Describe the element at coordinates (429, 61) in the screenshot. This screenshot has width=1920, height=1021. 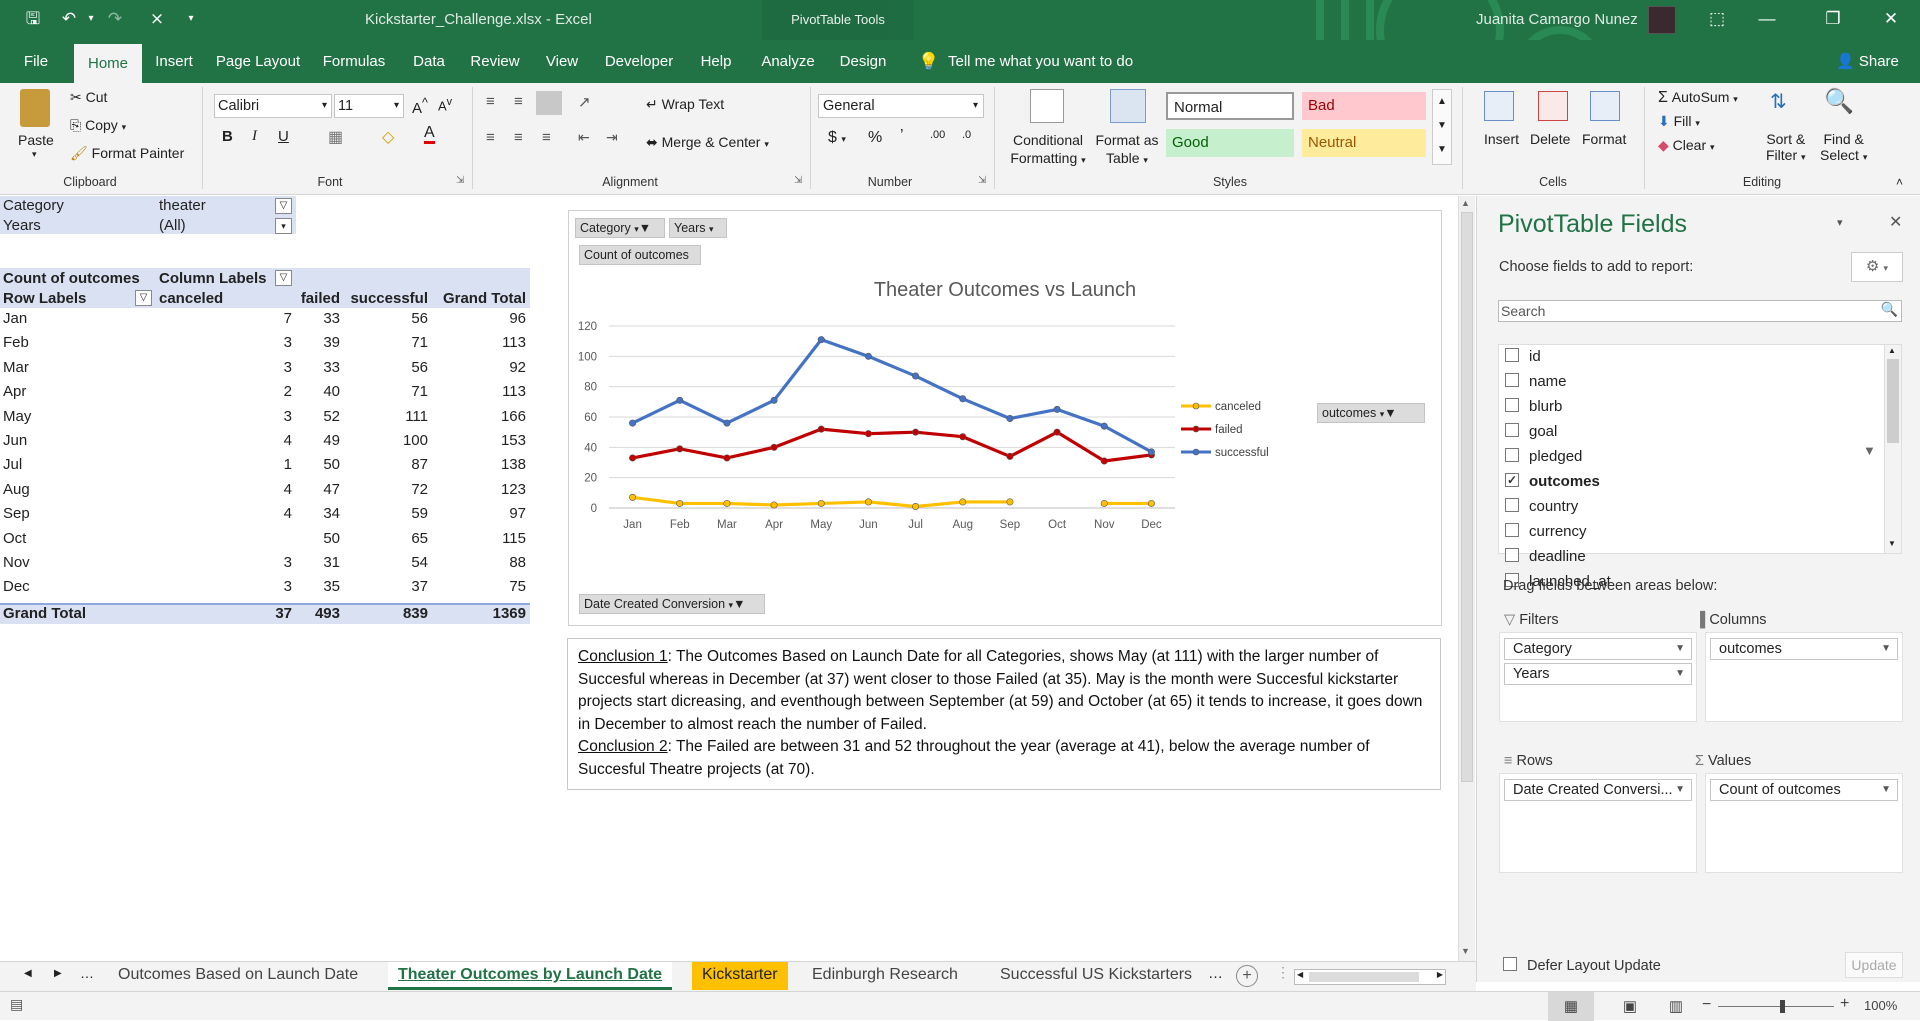
I see `tab-data: Data` at that location.